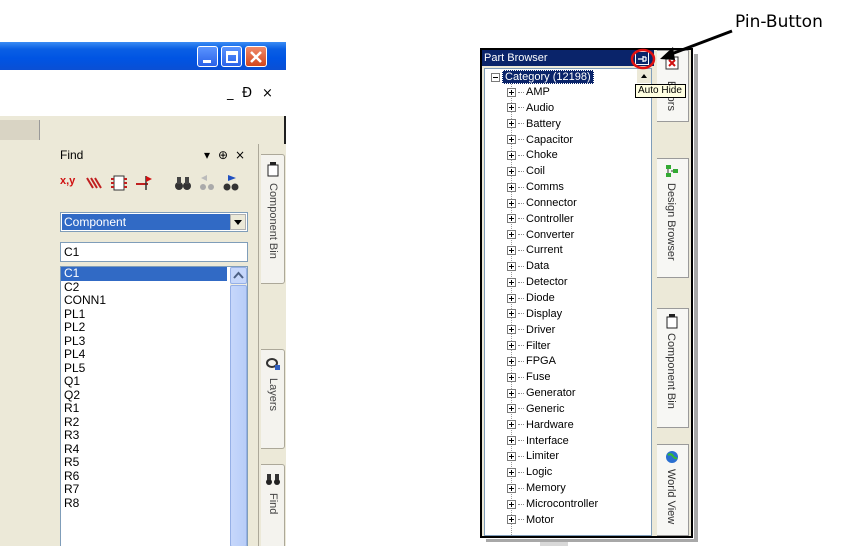 The image size is (849, 546). I want to click on tree-category-node: Driver, so click(552, 331).